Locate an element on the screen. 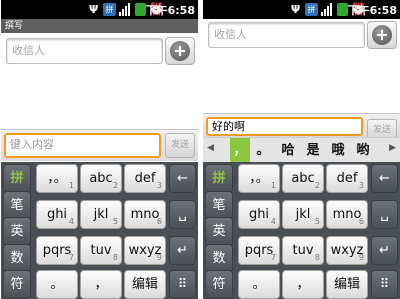 The height and width of the screenshot is (299, 400). candidate-item: 。 is located at coordinates (263, 150).